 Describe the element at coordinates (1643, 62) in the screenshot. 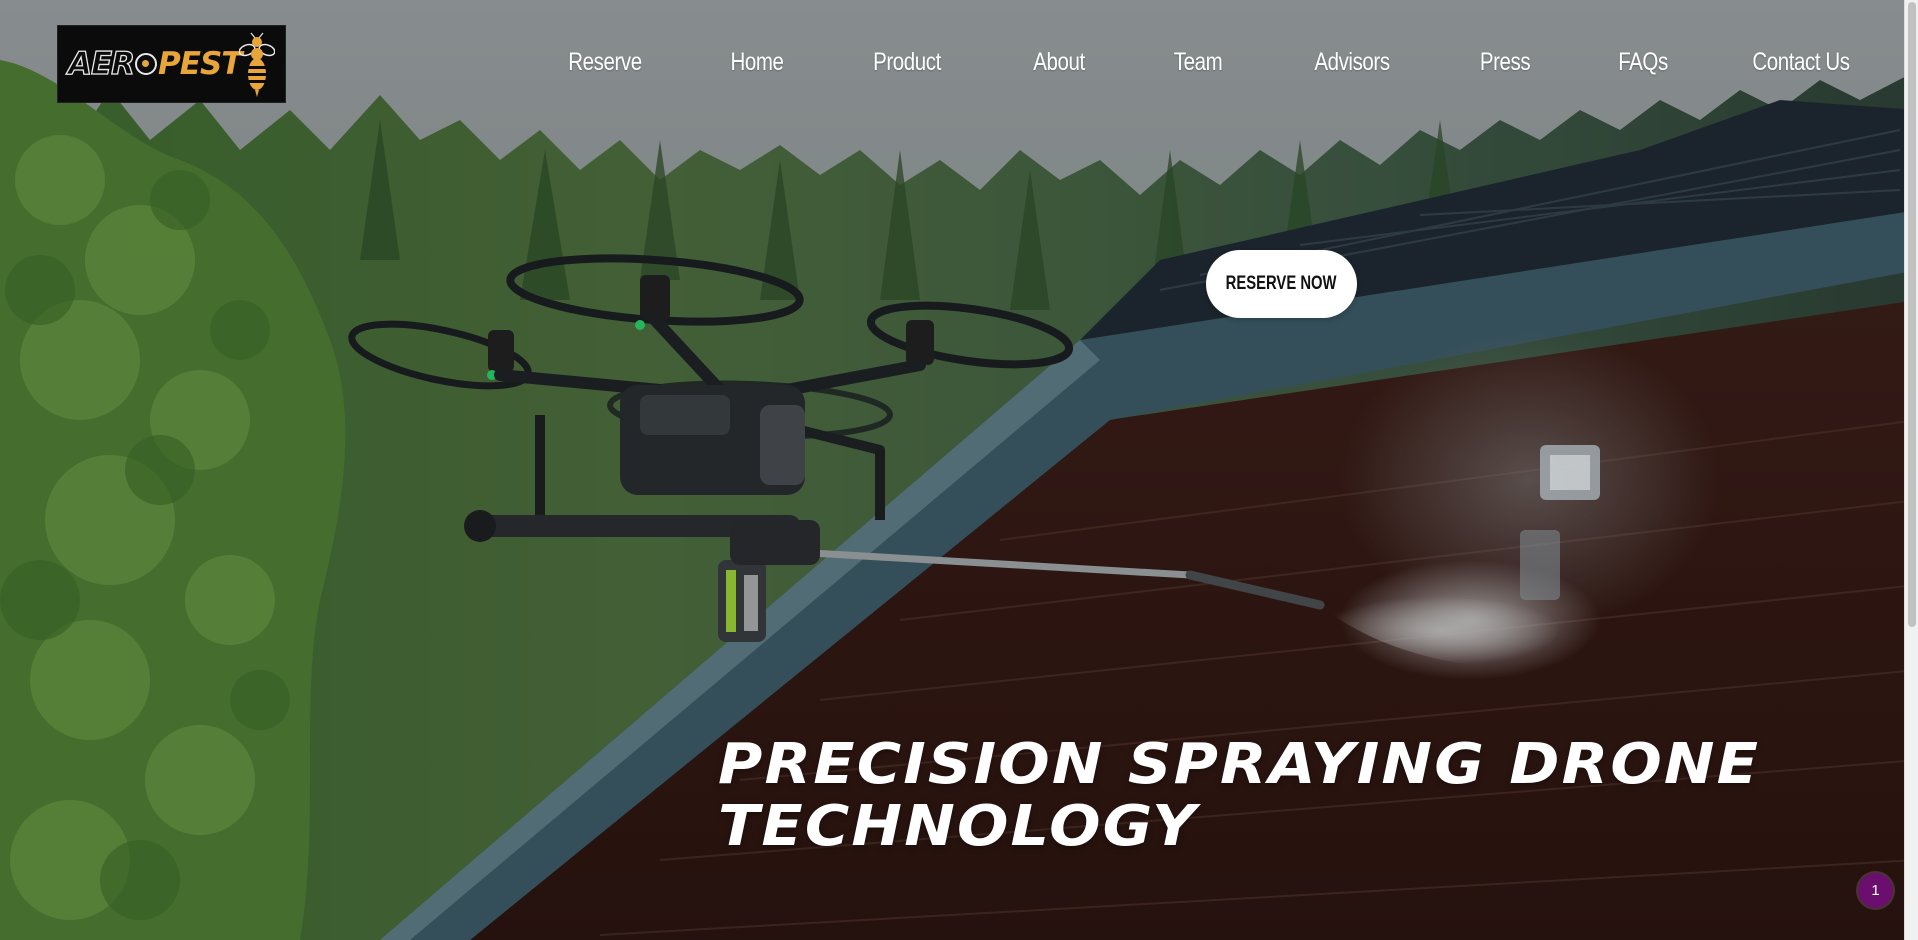

I see `nav-faqs: FAQs` at that location.